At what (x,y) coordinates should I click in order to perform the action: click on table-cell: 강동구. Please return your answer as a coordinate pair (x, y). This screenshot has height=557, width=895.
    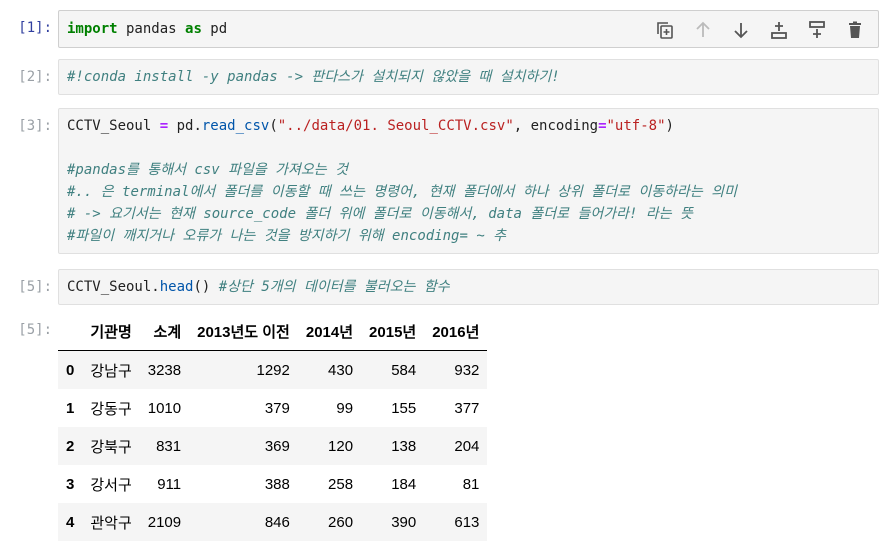
    Looking at the image, I should click on (111, 409).